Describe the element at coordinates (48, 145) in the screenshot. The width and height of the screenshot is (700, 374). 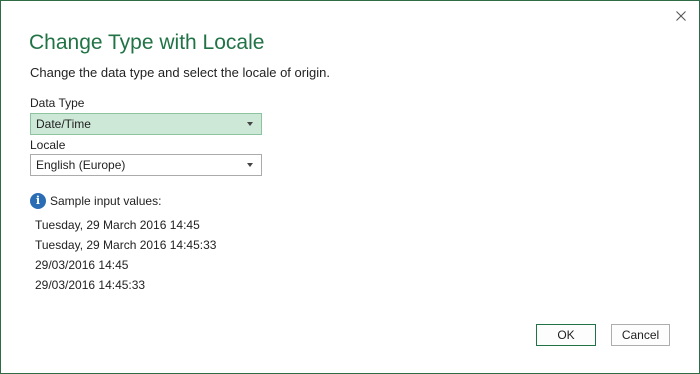
I see `locale-label: Locale` at that location.